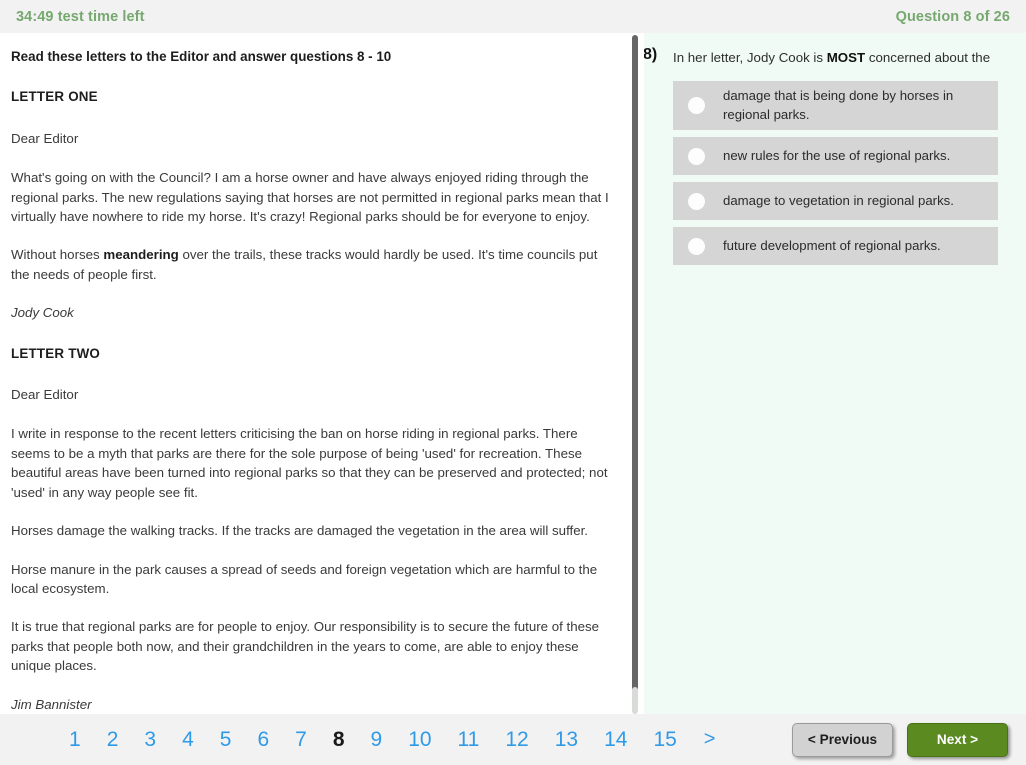  I want to click on test-timer: 34:49 test time left, so click(80, 16).